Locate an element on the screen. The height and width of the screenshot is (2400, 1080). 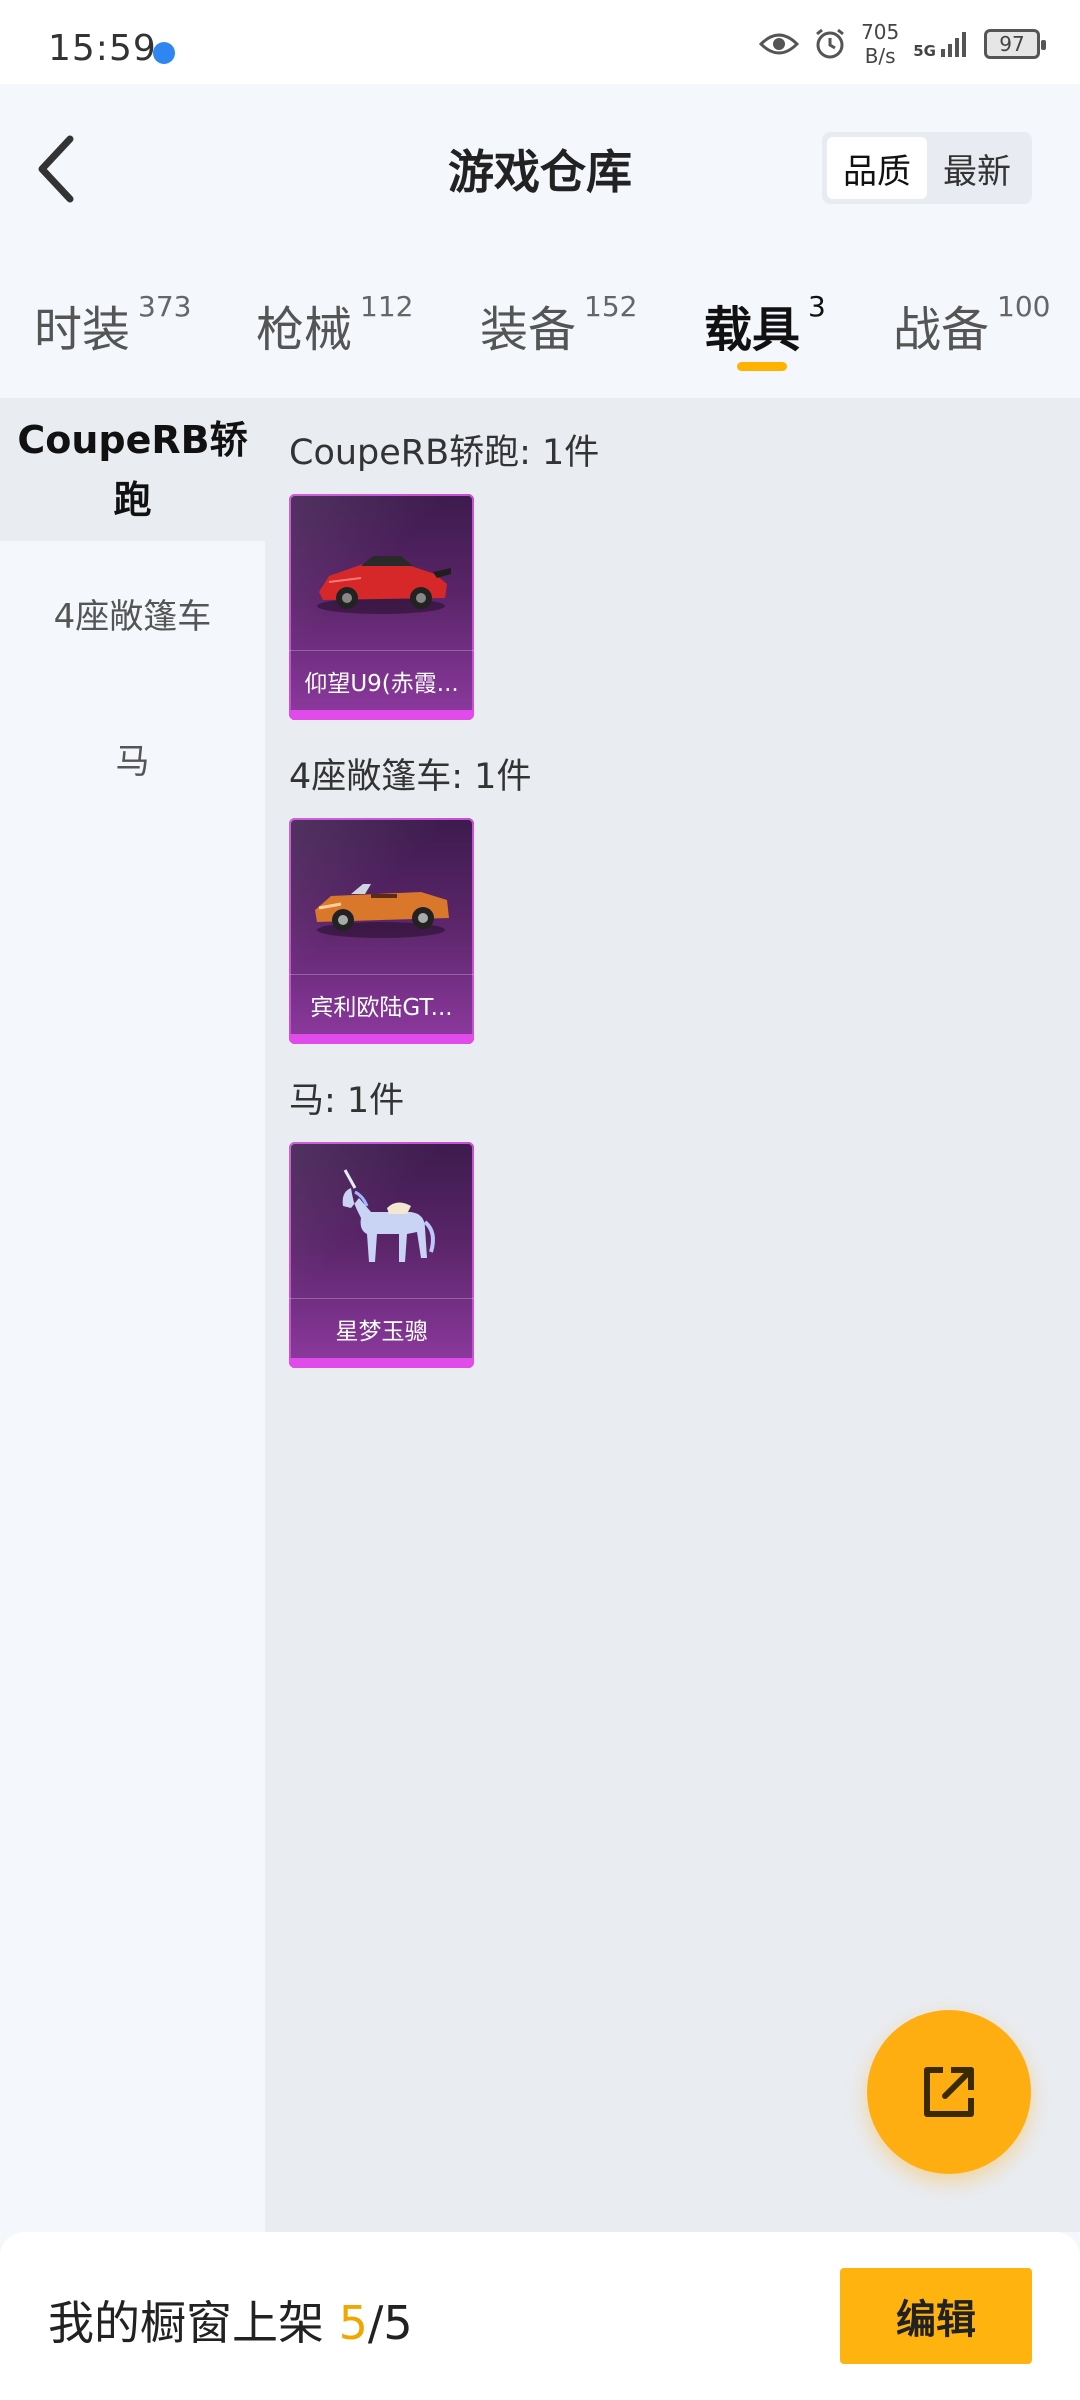
tab-count: 112 is located at coordinates (387, 306).